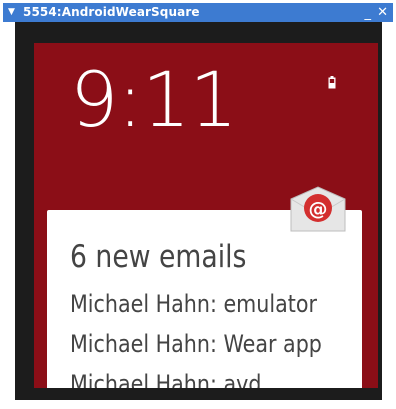  What do you see at coordinates (158, 257) in the screenshot?
I see `notification-title: 6 new emails` at bounding box center [158, 257].